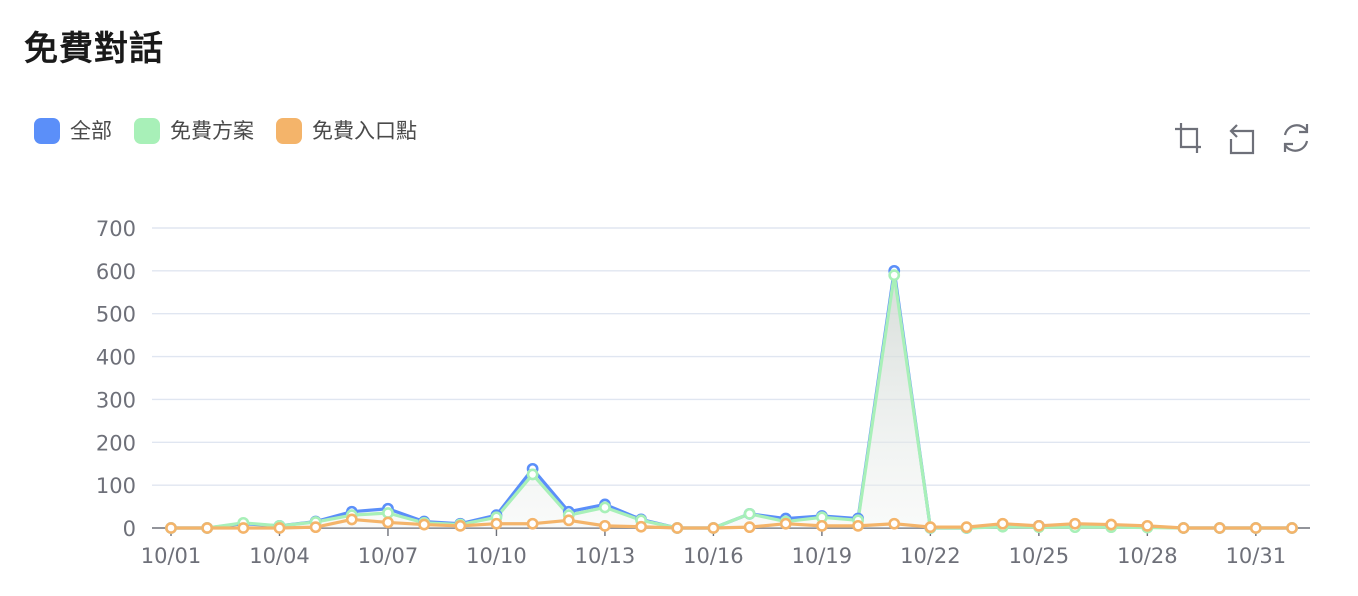 The height and width of the screenshot is (596, 1358). What do you see at coordinates (171, 556) in the screenshot?
I see `x-tick-label: 10/01` at bounding box center [171, 556].